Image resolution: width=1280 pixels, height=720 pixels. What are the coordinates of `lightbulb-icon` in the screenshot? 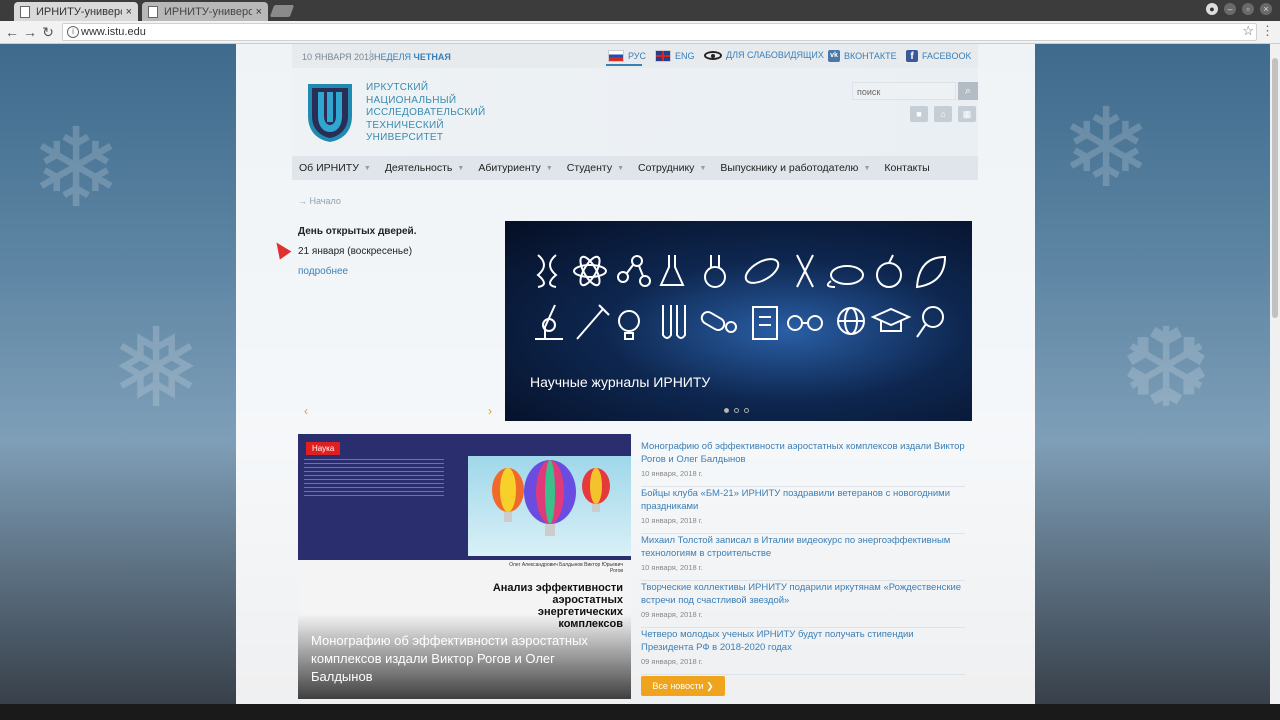 It's located at (629, 325).